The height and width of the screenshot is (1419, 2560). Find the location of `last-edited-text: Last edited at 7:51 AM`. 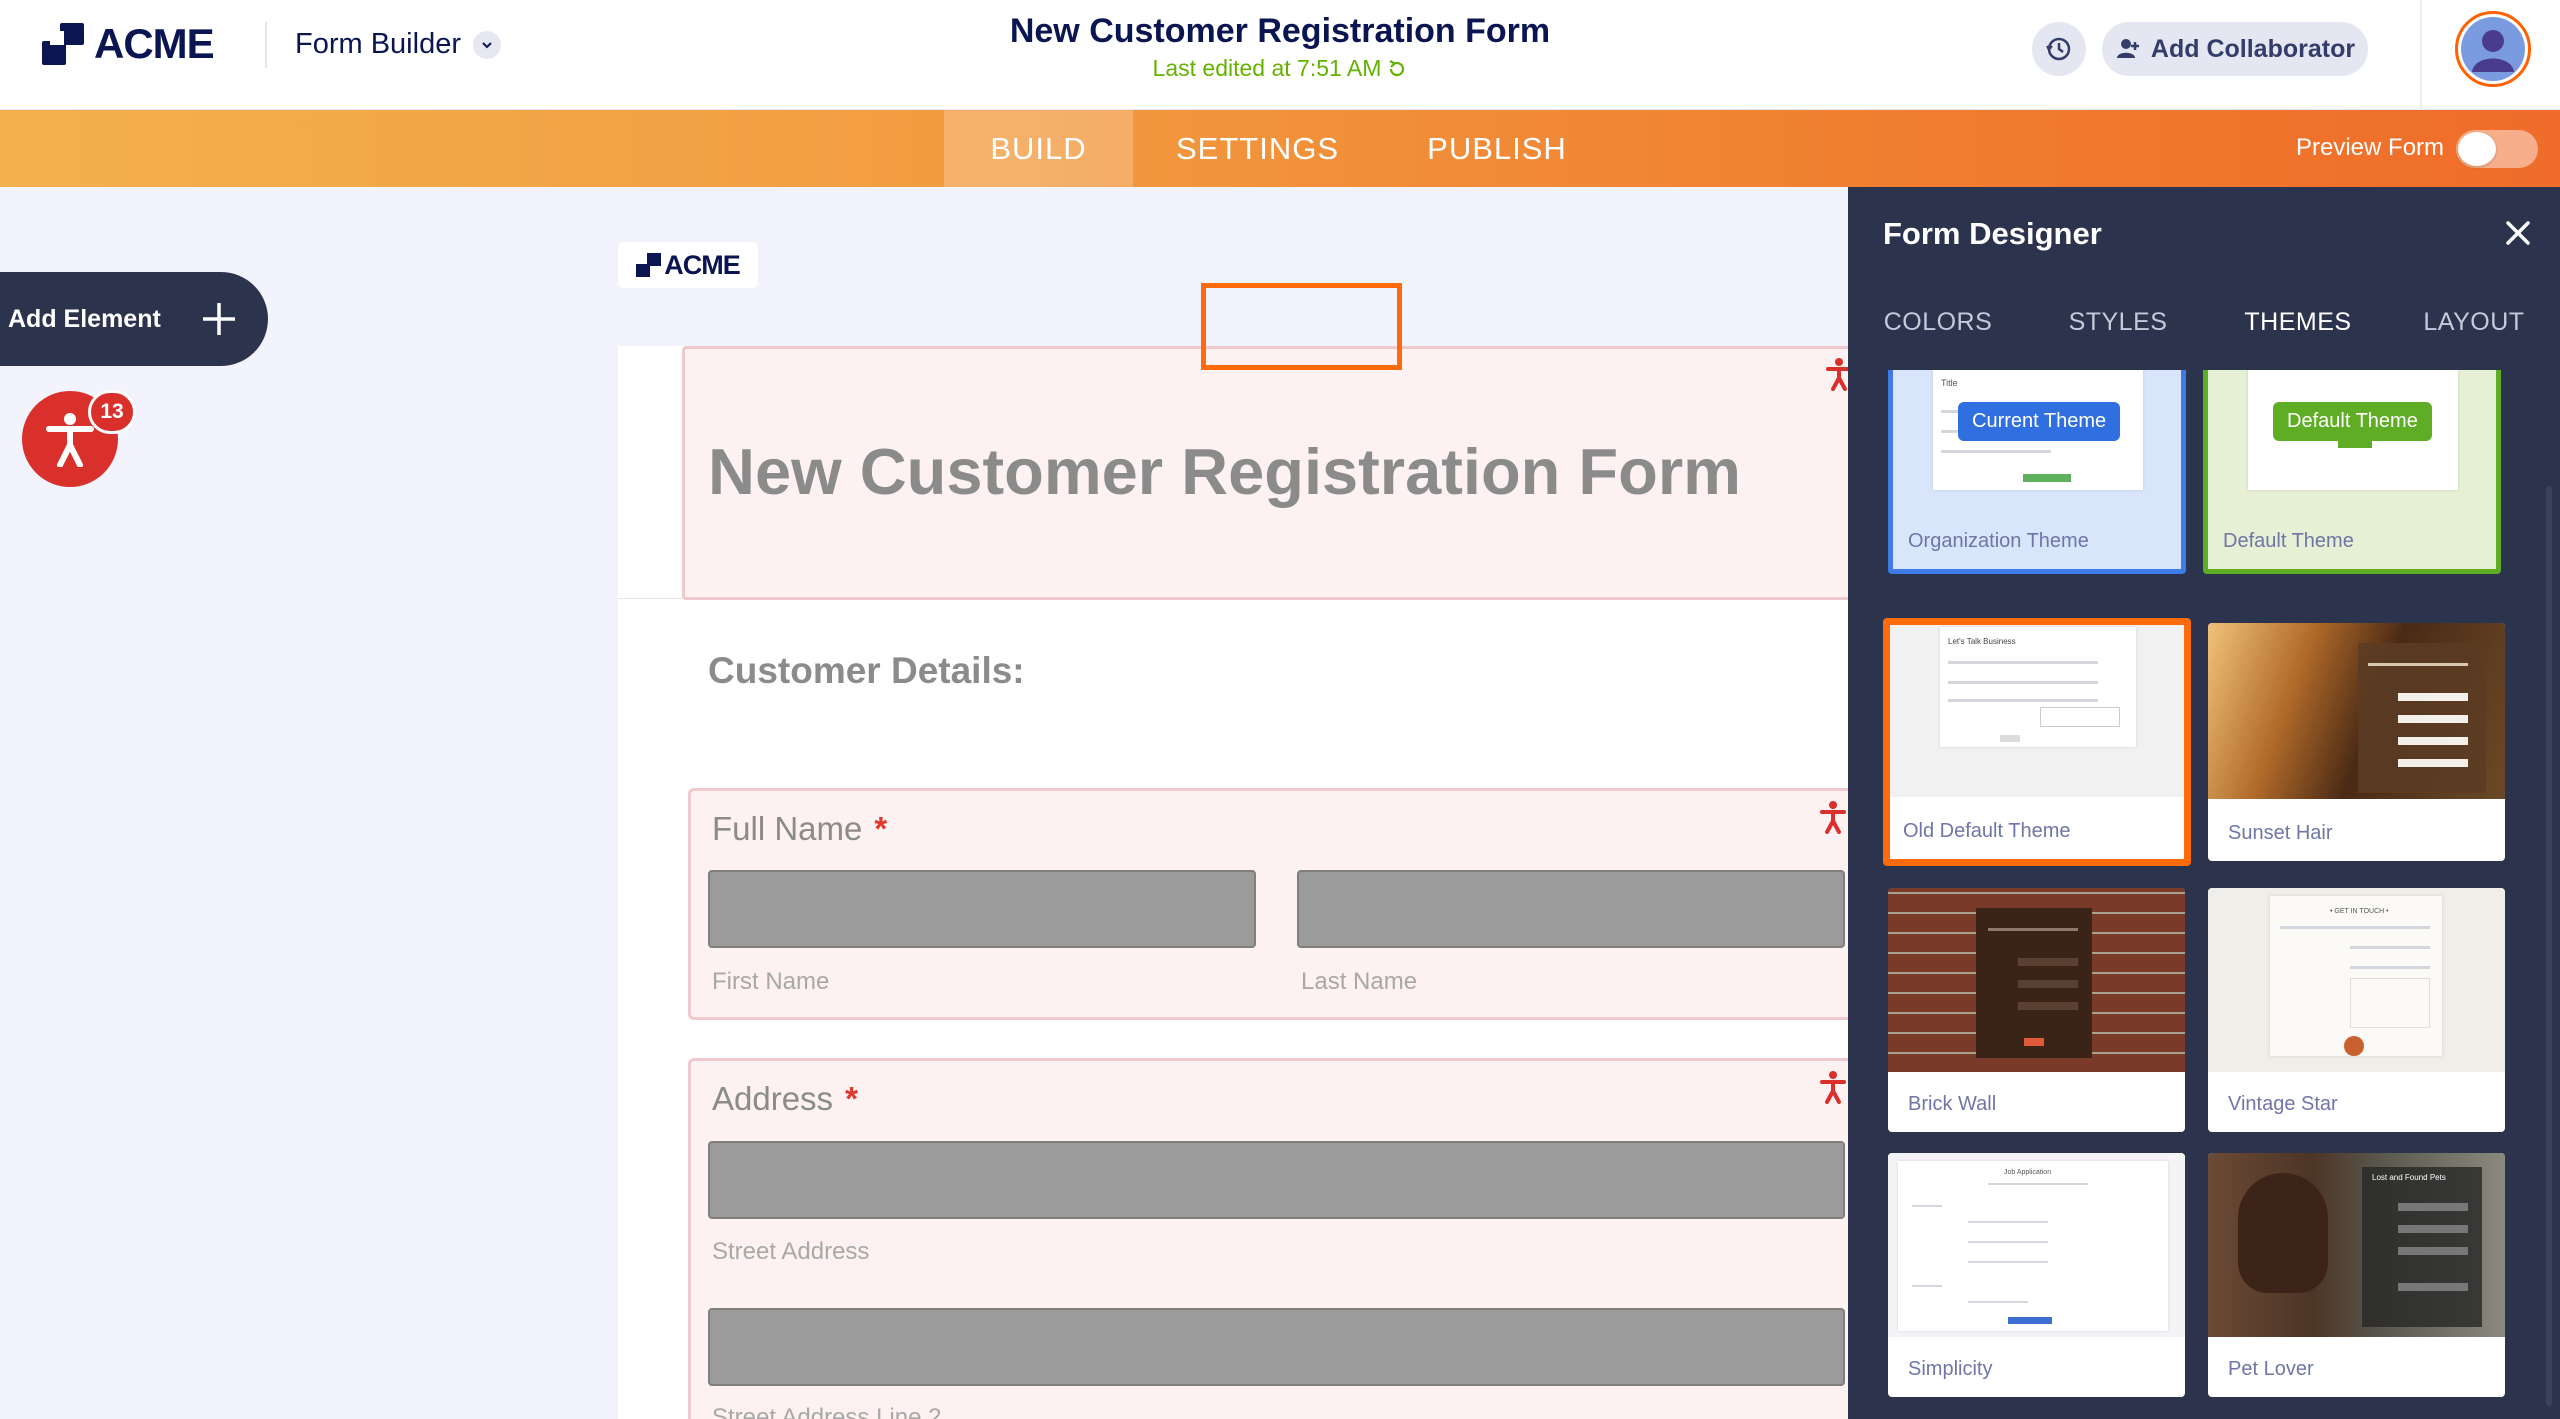

last-edited-text: Last edited at 7:51 AM is located at coordinates (1267, 68).